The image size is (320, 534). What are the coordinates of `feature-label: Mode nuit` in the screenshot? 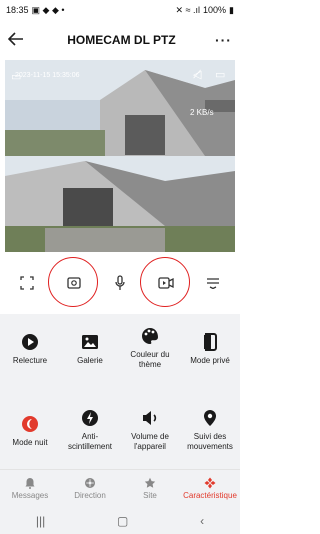 It's located at (30, 442).